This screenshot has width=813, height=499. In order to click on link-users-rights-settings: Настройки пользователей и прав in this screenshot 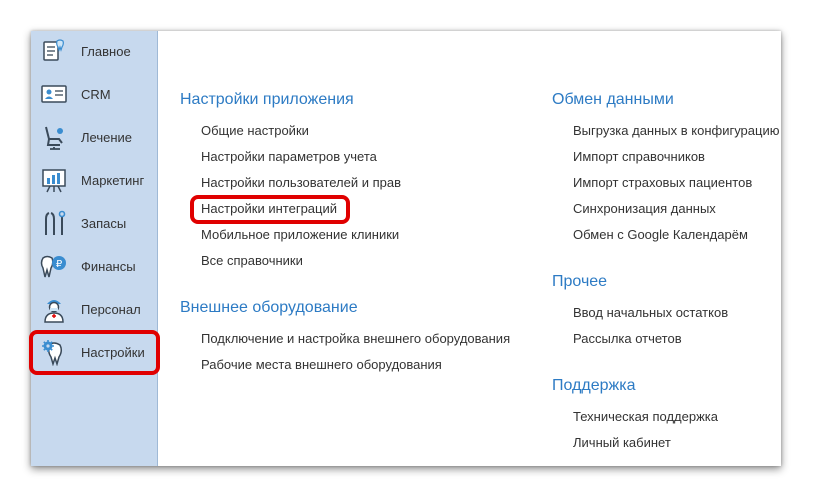, I will do `click(301, 182)`.